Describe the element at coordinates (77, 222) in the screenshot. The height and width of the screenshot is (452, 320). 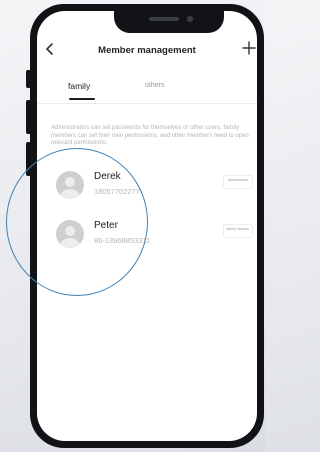
I see `highlight-circle` at that location.